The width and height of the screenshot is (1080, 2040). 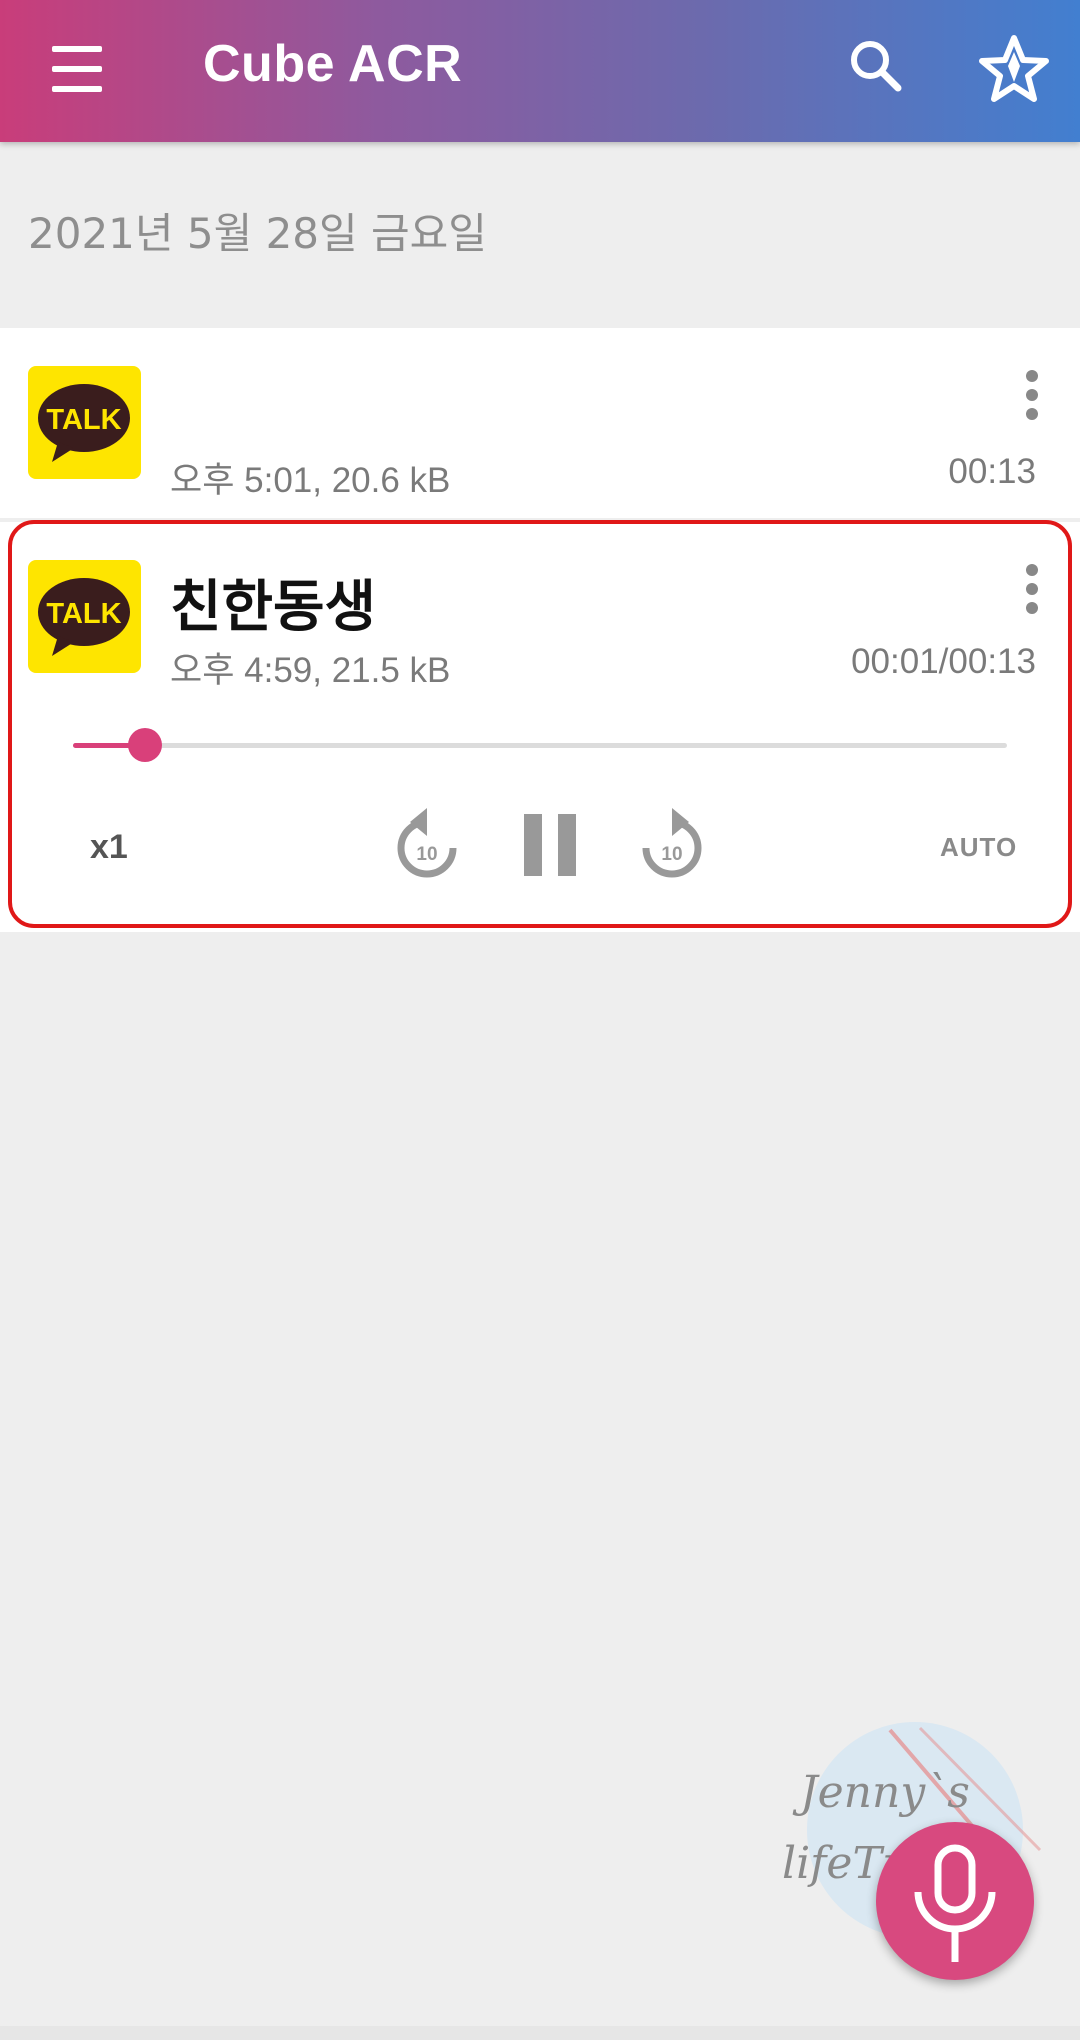 I want to click on rewind-seconds: 10, so click(x=426, y=854).